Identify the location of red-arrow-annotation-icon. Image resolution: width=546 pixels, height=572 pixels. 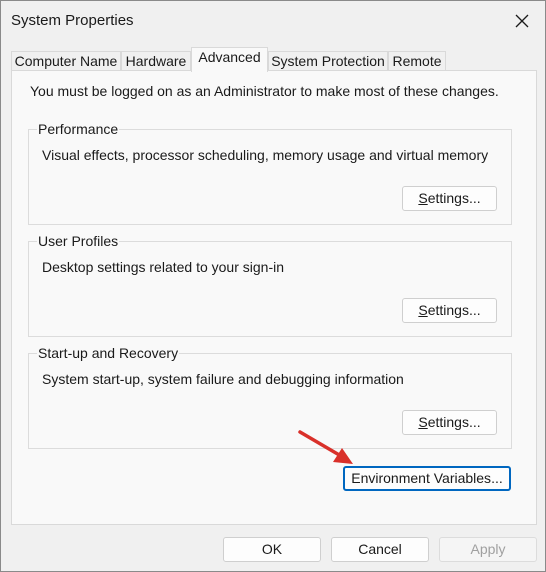
(325, 447).